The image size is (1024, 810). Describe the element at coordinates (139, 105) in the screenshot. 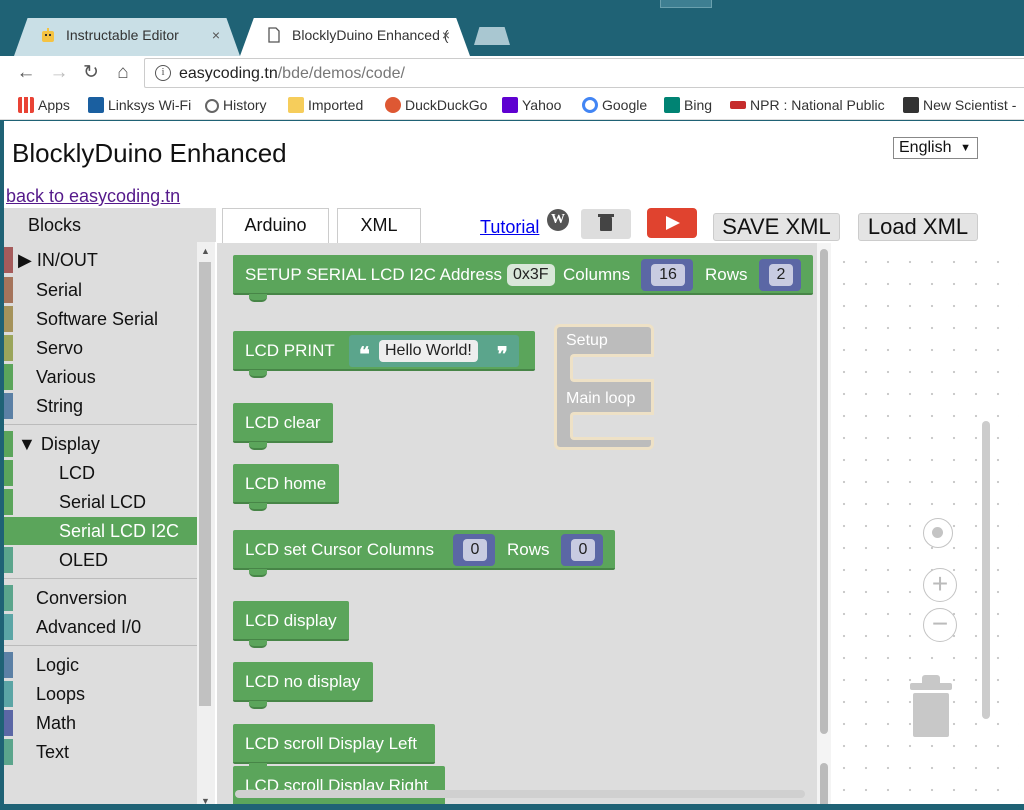

I see `bookmark-linksys: Linksys Wi-Fi` at that location.